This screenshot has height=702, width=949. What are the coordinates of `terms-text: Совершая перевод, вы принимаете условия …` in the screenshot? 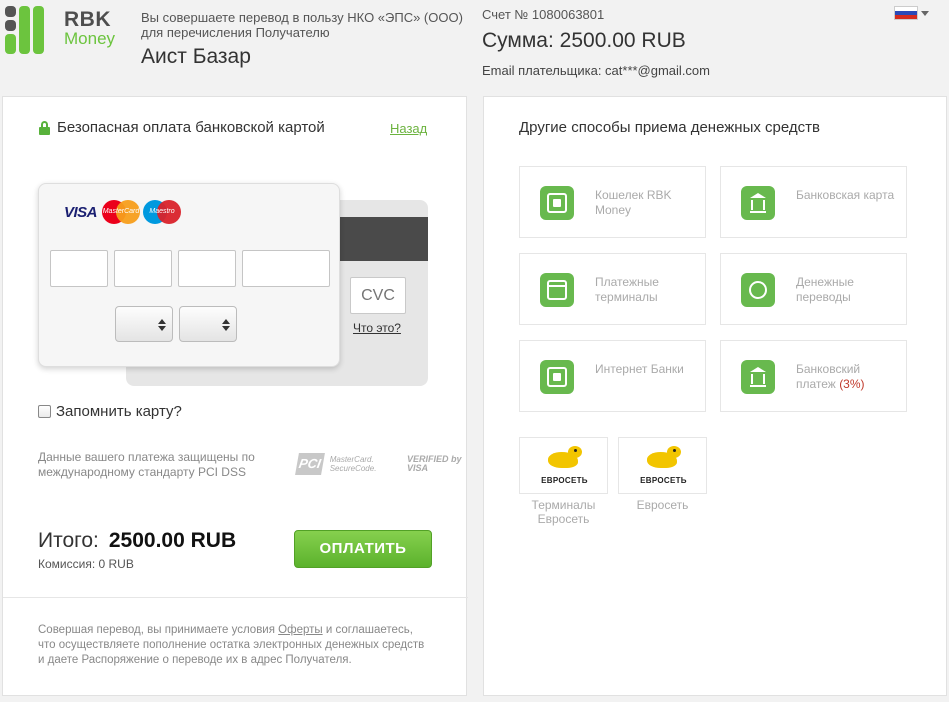 It's located at (235, 645).